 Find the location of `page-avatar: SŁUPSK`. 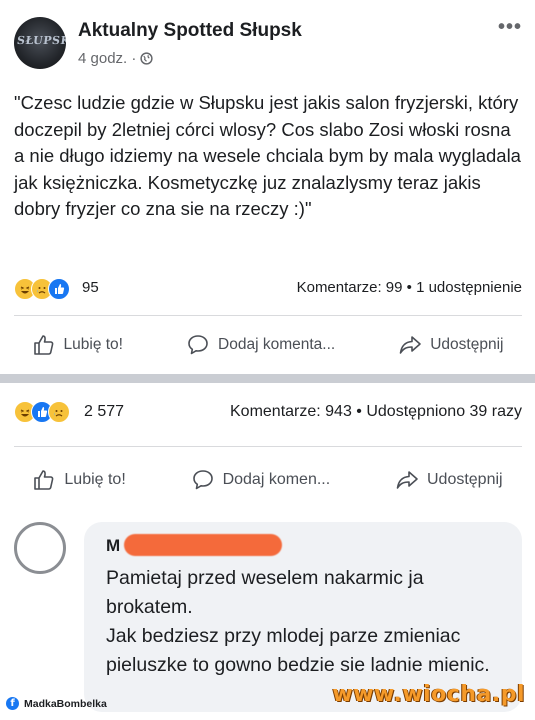

page-avatar: SŁUPSK is located at coordinates (40, 43).